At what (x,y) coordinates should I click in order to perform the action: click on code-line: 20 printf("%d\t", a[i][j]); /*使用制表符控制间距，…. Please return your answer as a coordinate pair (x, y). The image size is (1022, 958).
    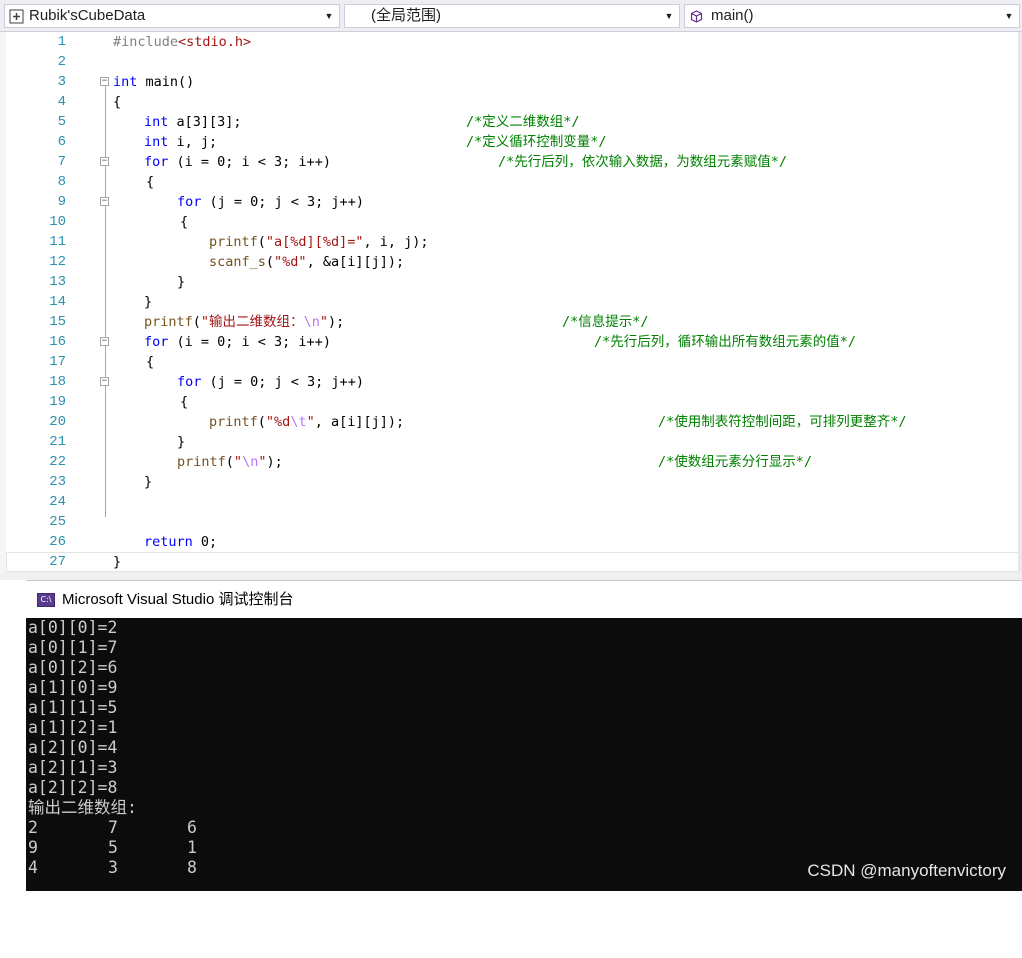
    Looking at the image, I should click on (513, 422).